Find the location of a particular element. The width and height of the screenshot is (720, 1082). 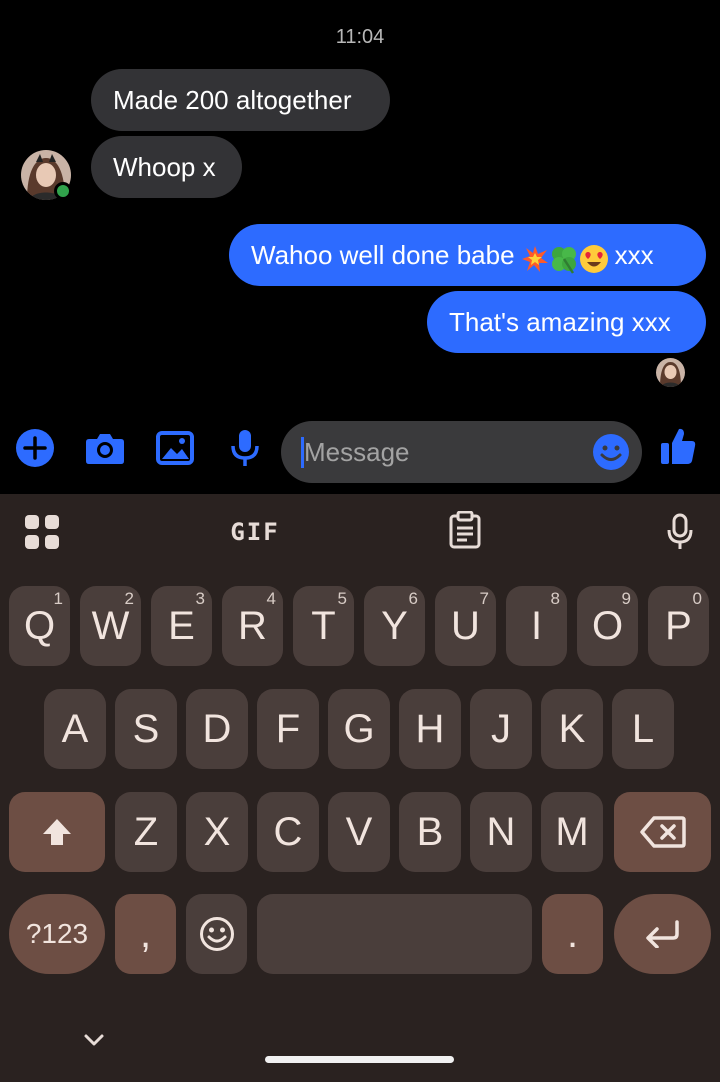

image-icon is located at coordinates (175, 448).